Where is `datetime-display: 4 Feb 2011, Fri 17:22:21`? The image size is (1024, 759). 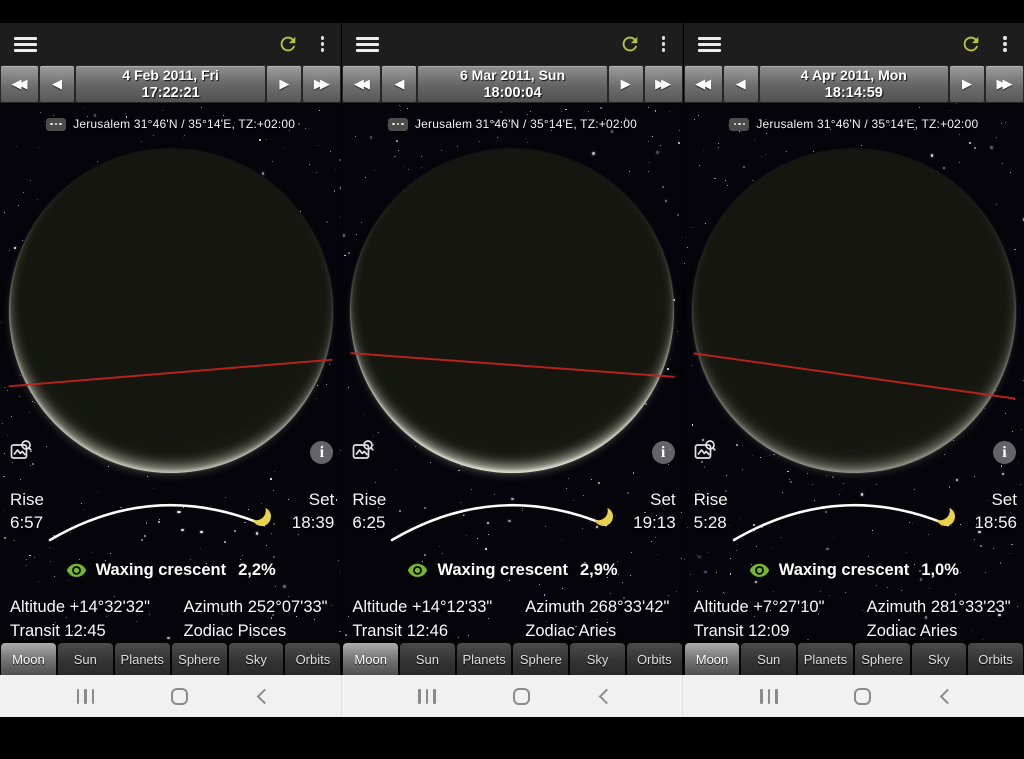
datetime-display: 4 Feb 2011, Fri 17:22:21 is located at coordinates (171, 84).